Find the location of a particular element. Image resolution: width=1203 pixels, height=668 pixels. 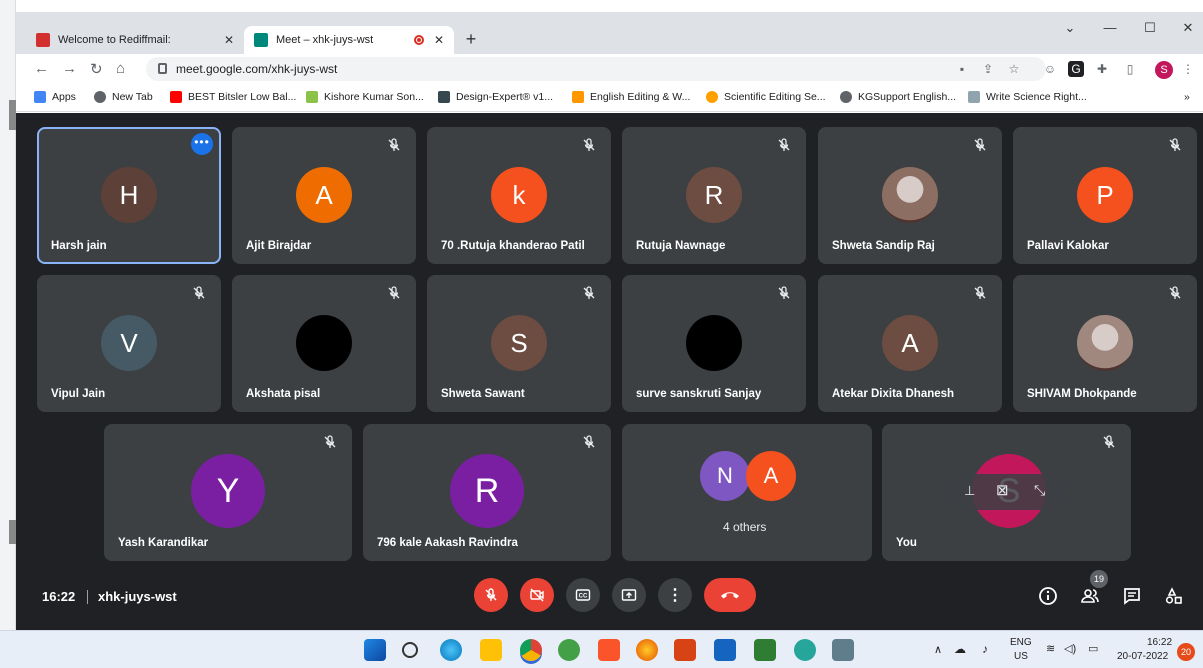

participant-avatar is located at coordinates (714, 343).